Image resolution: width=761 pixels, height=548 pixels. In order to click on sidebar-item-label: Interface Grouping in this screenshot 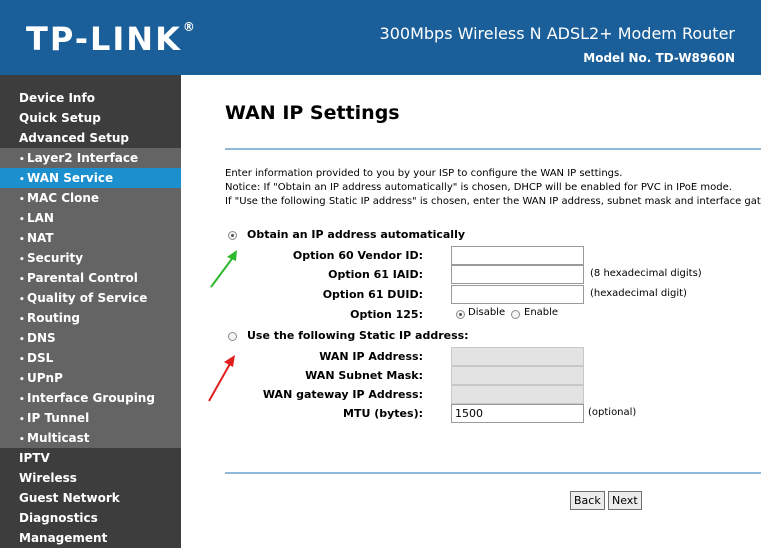, I will do `click(91, 398)`.